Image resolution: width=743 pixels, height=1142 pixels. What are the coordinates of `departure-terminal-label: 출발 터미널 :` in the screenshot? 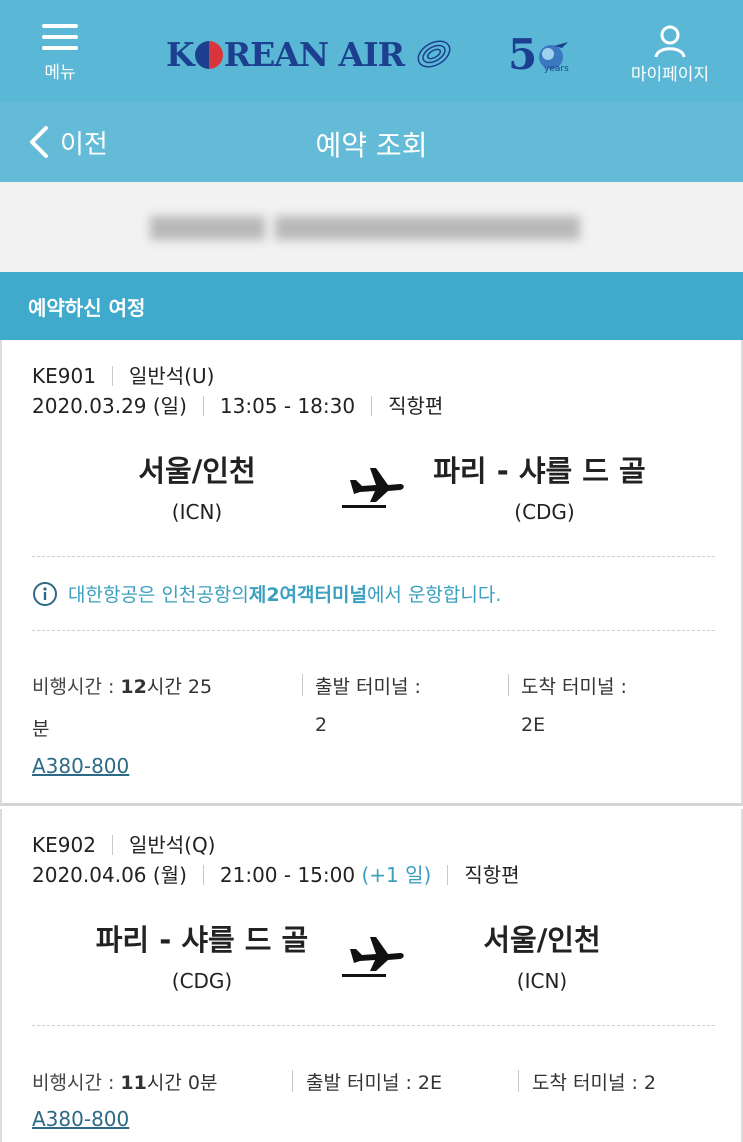 It's located at (368, 687).